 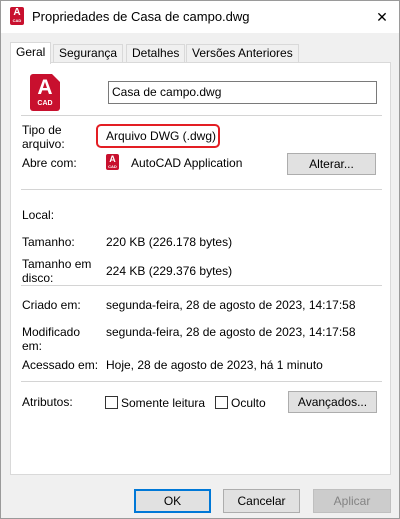 I want to click on accessed-label: Acessado em:, so click(x=60, y=365).